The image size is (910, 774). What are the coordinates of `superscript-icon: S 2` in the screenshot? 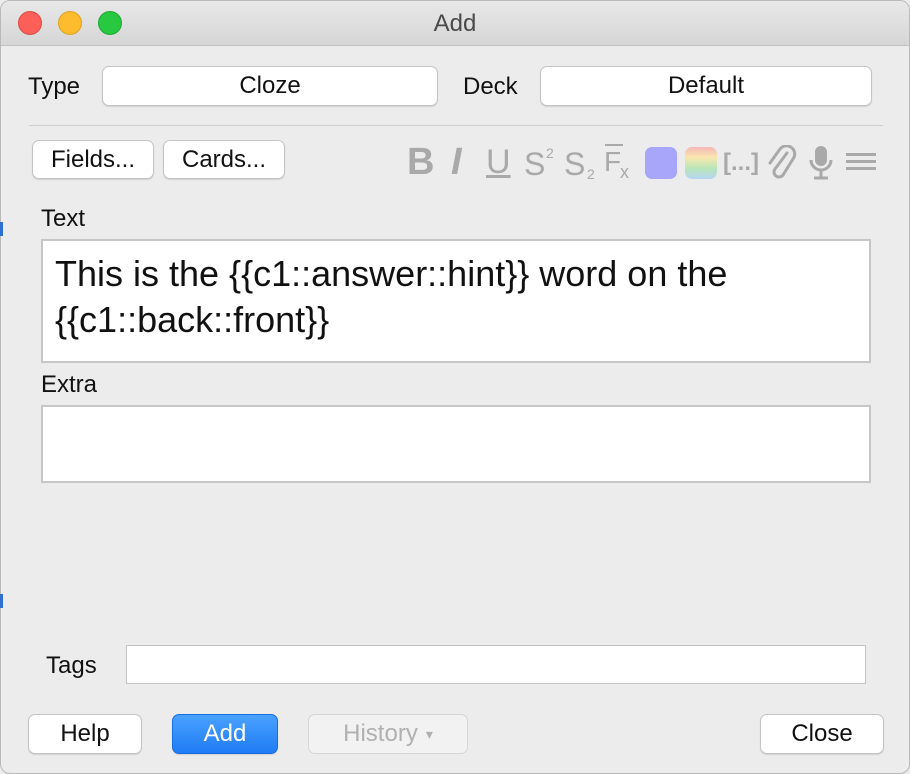 It's located at (540, 161).